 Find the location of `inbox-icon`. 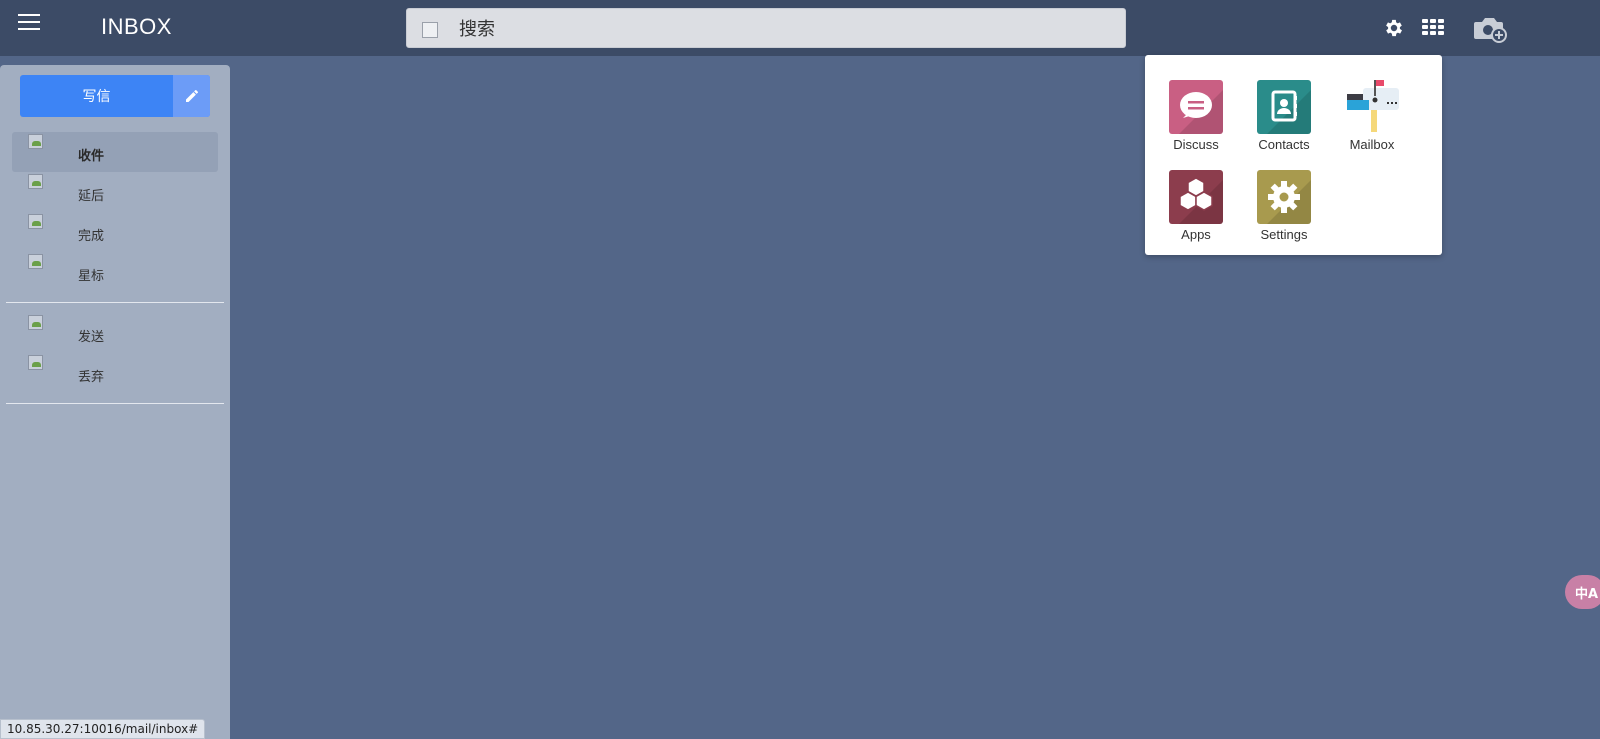

inbox-icon is located at coordinates (35, 141).